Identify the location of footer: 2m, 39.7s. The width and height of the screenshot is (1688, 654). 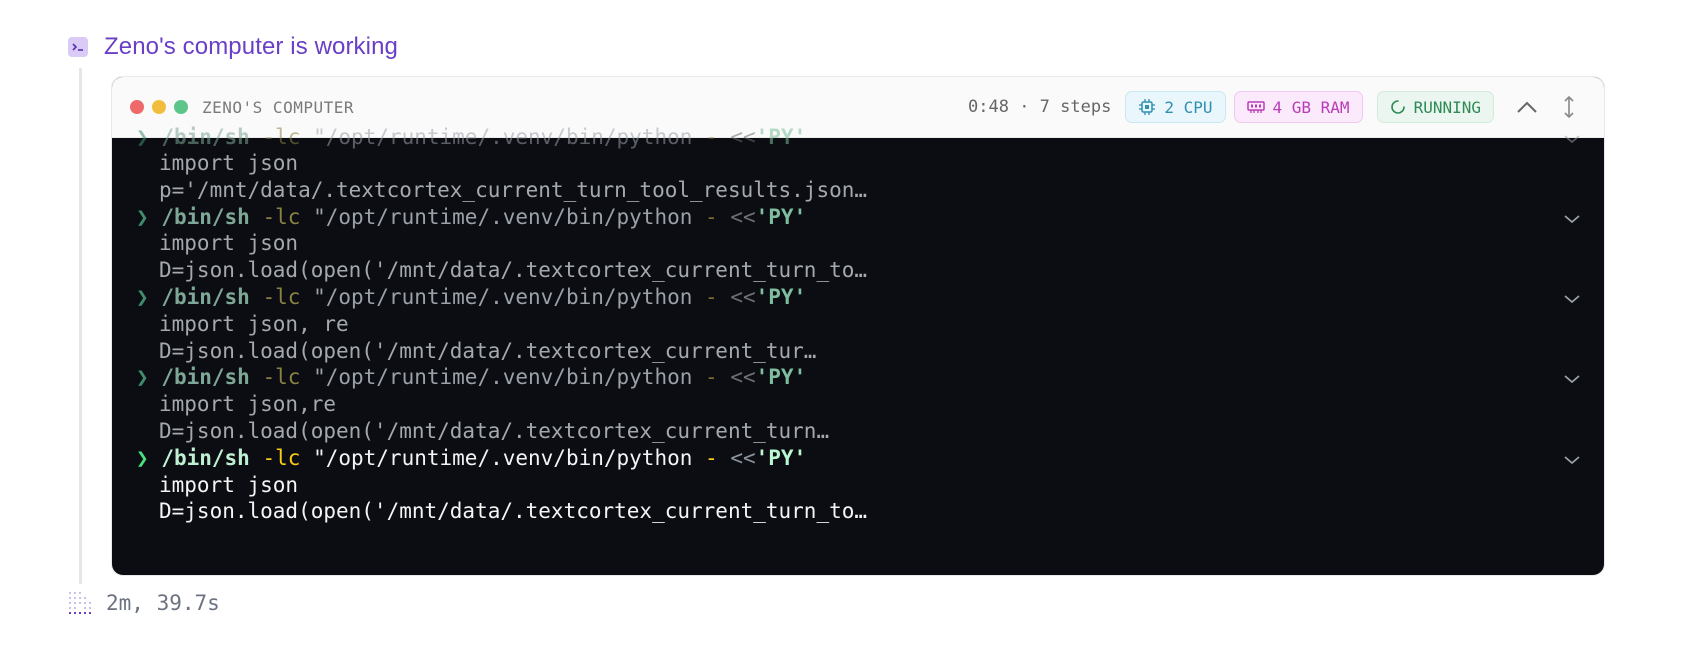
(144, 603).